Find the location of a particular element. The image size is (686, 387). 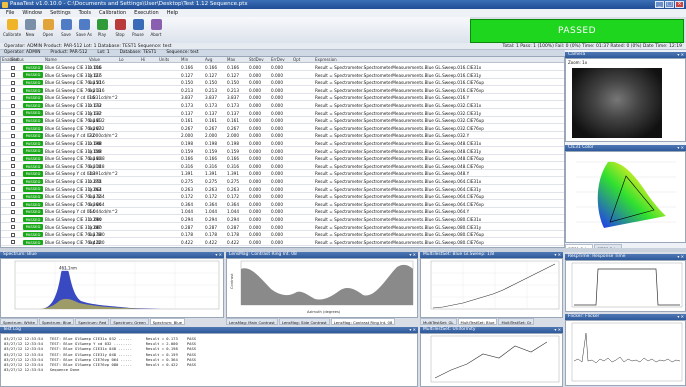

status-badge: PASSED is located at coordinates (33, 113).